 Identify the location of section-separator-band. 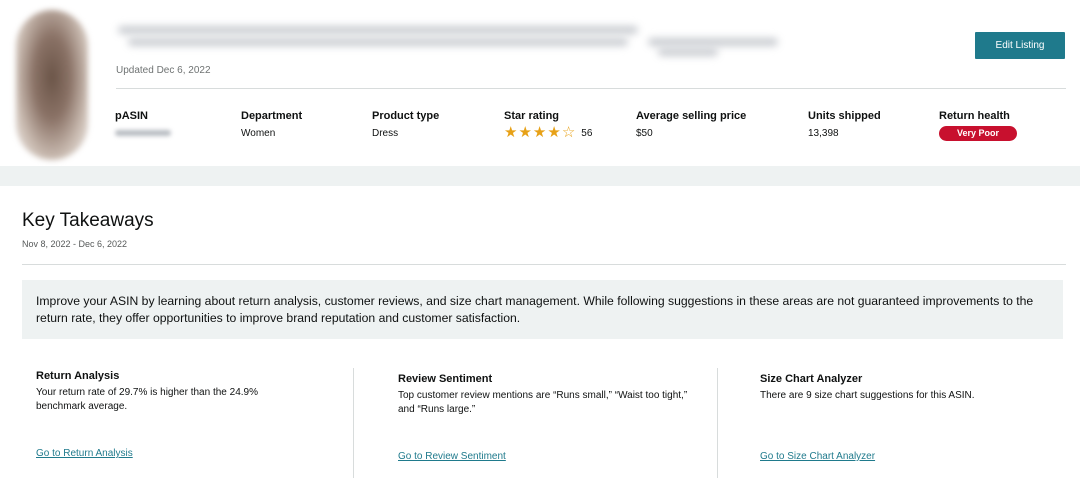
(540, 176).